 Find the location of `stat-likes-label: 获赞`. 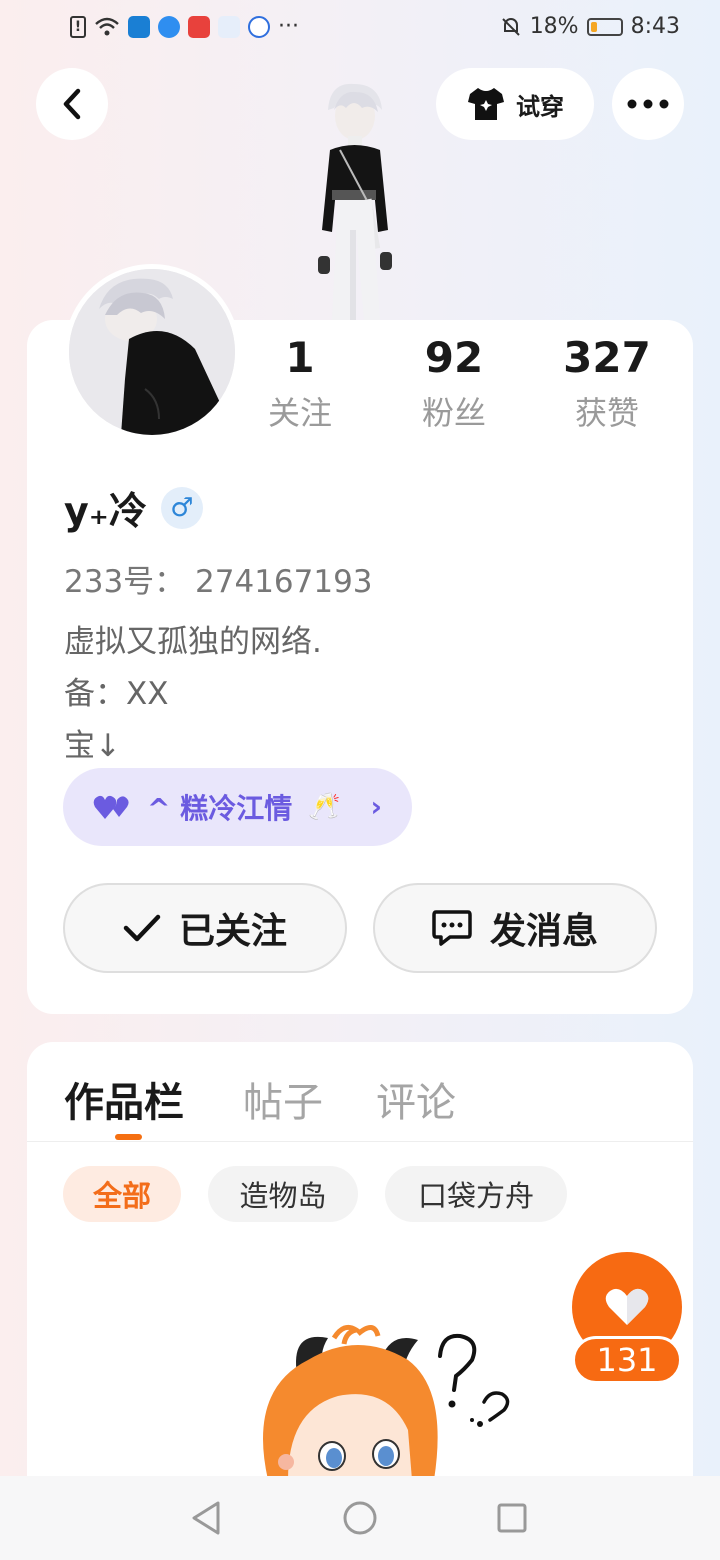

stat-likes-label: 获赞 is located at coordinates (606, 413).